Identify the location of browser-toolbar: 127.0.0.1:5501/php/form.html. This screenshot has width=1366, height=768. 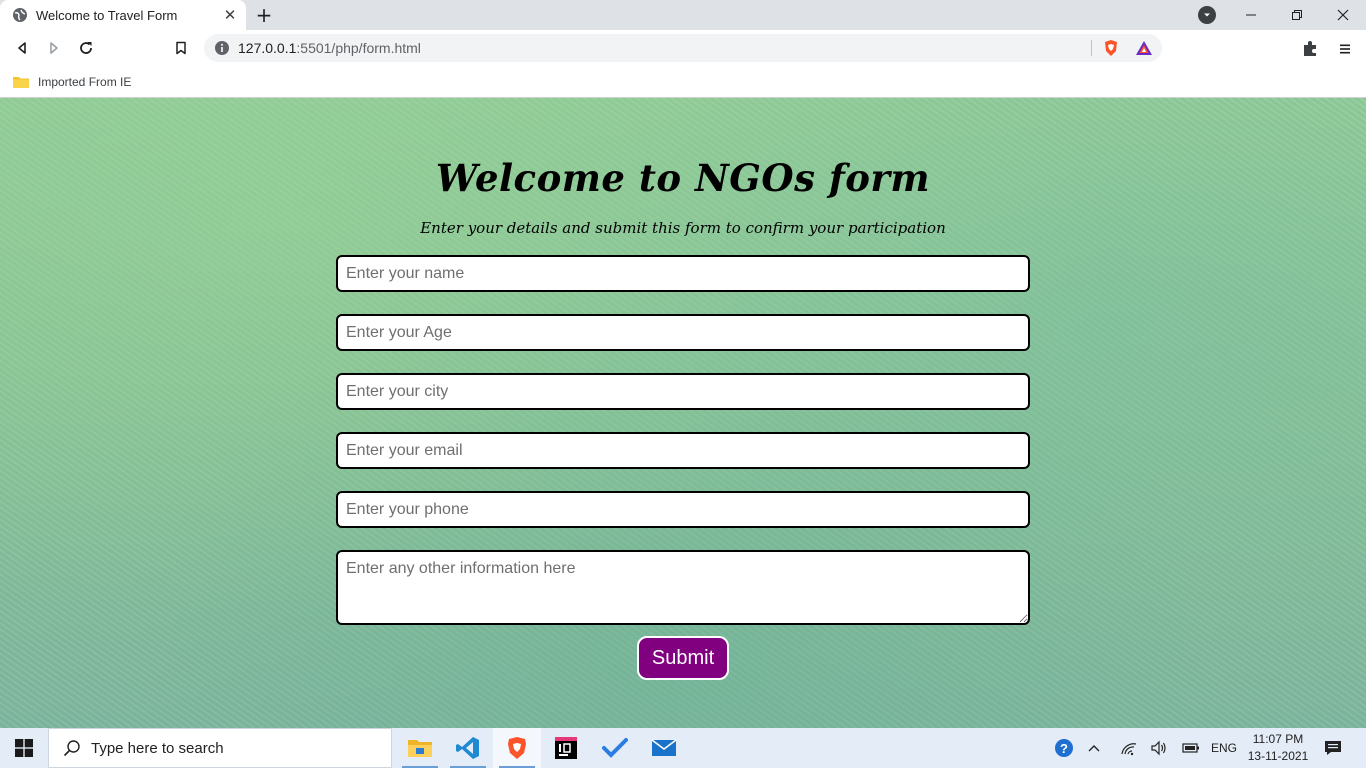
(683, 48).